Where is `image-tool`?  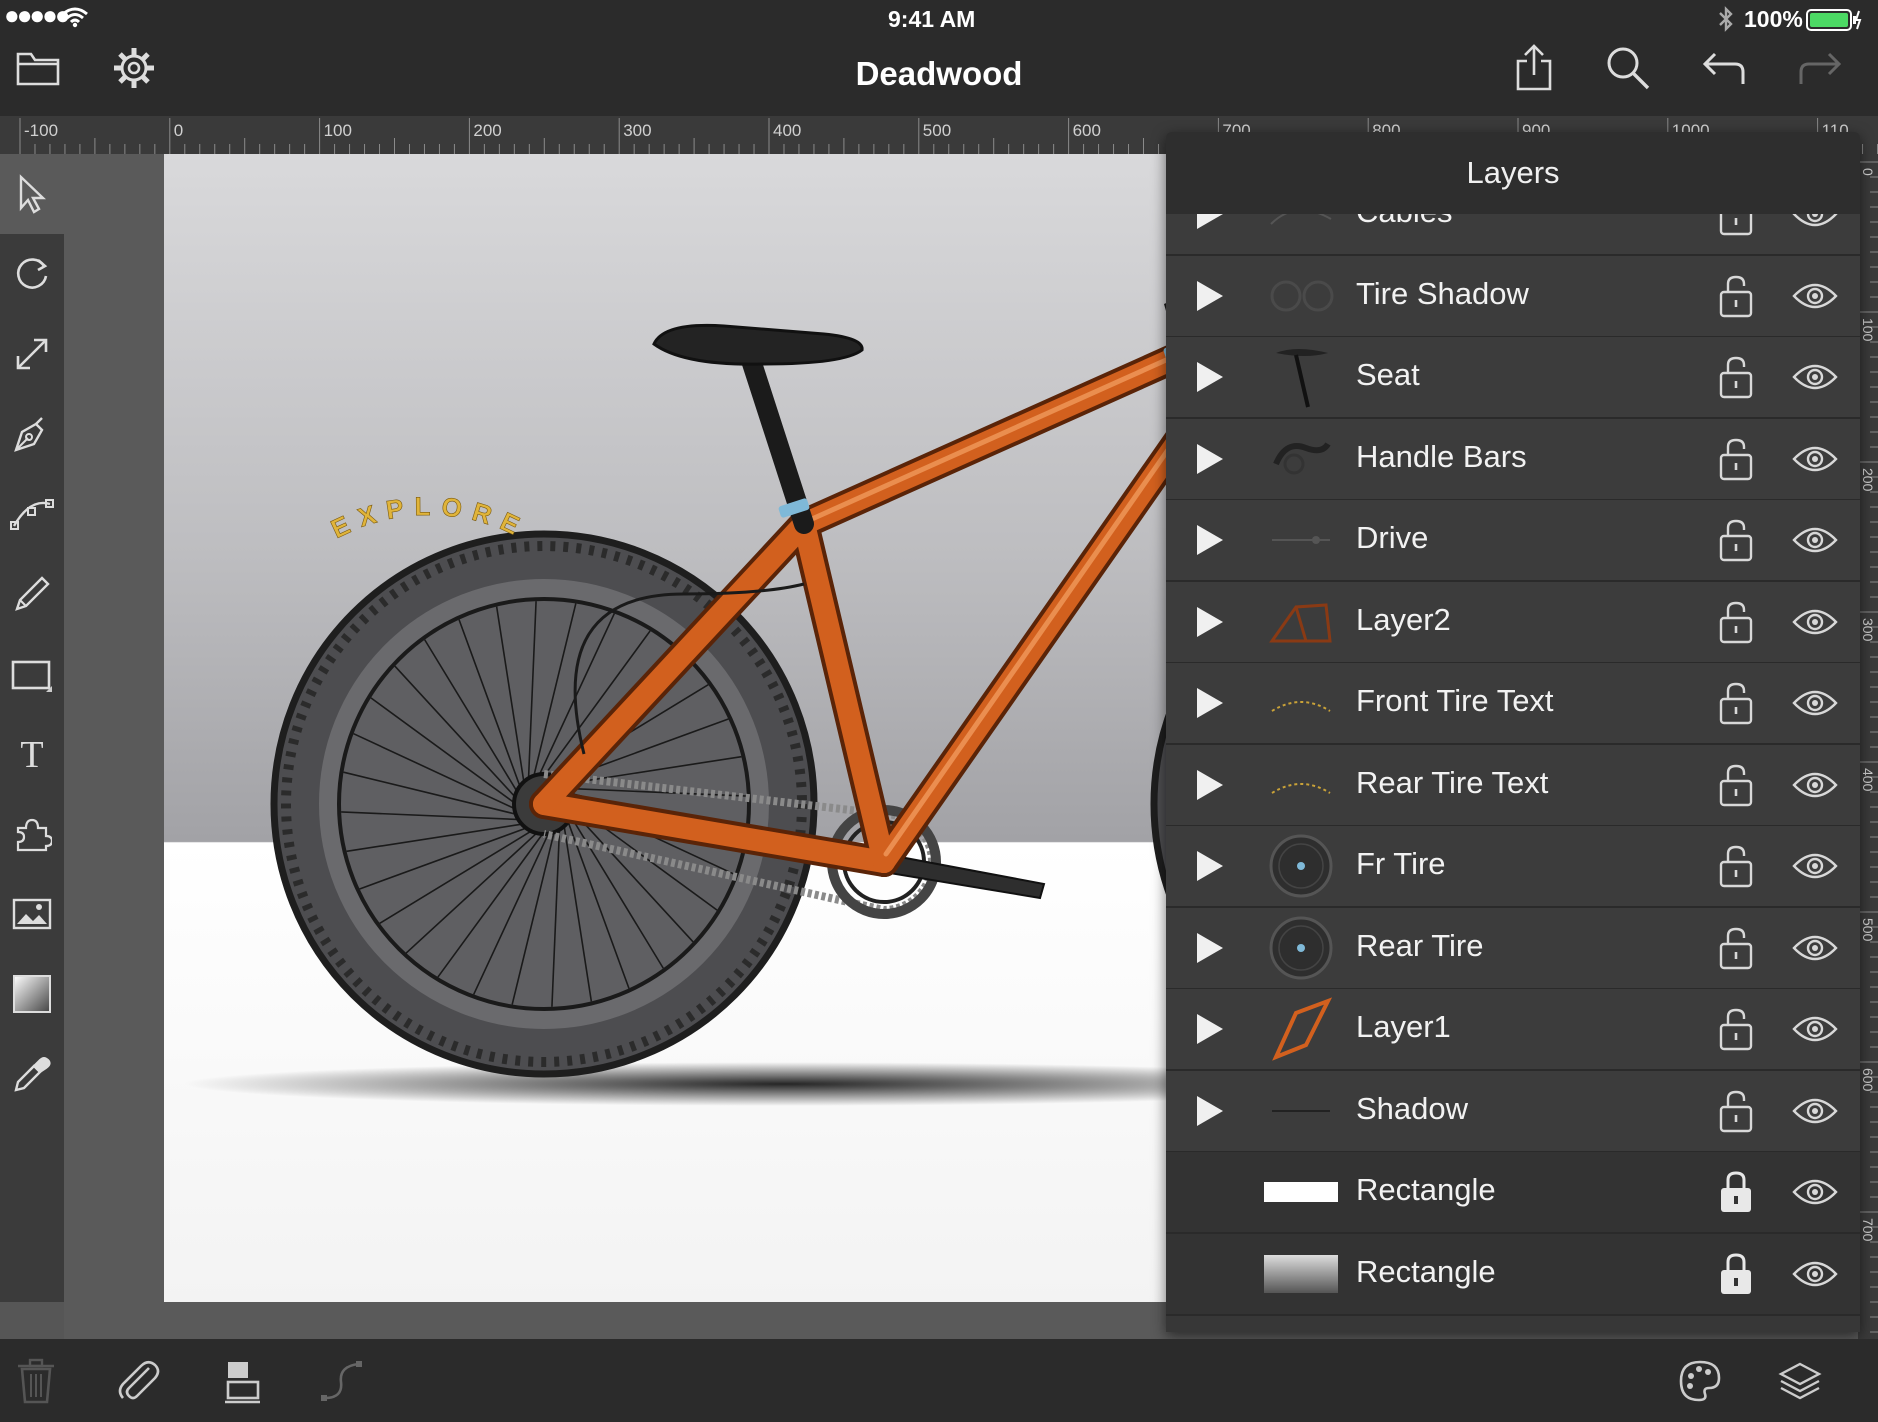 image-tool is located at coordinates (32, 914).